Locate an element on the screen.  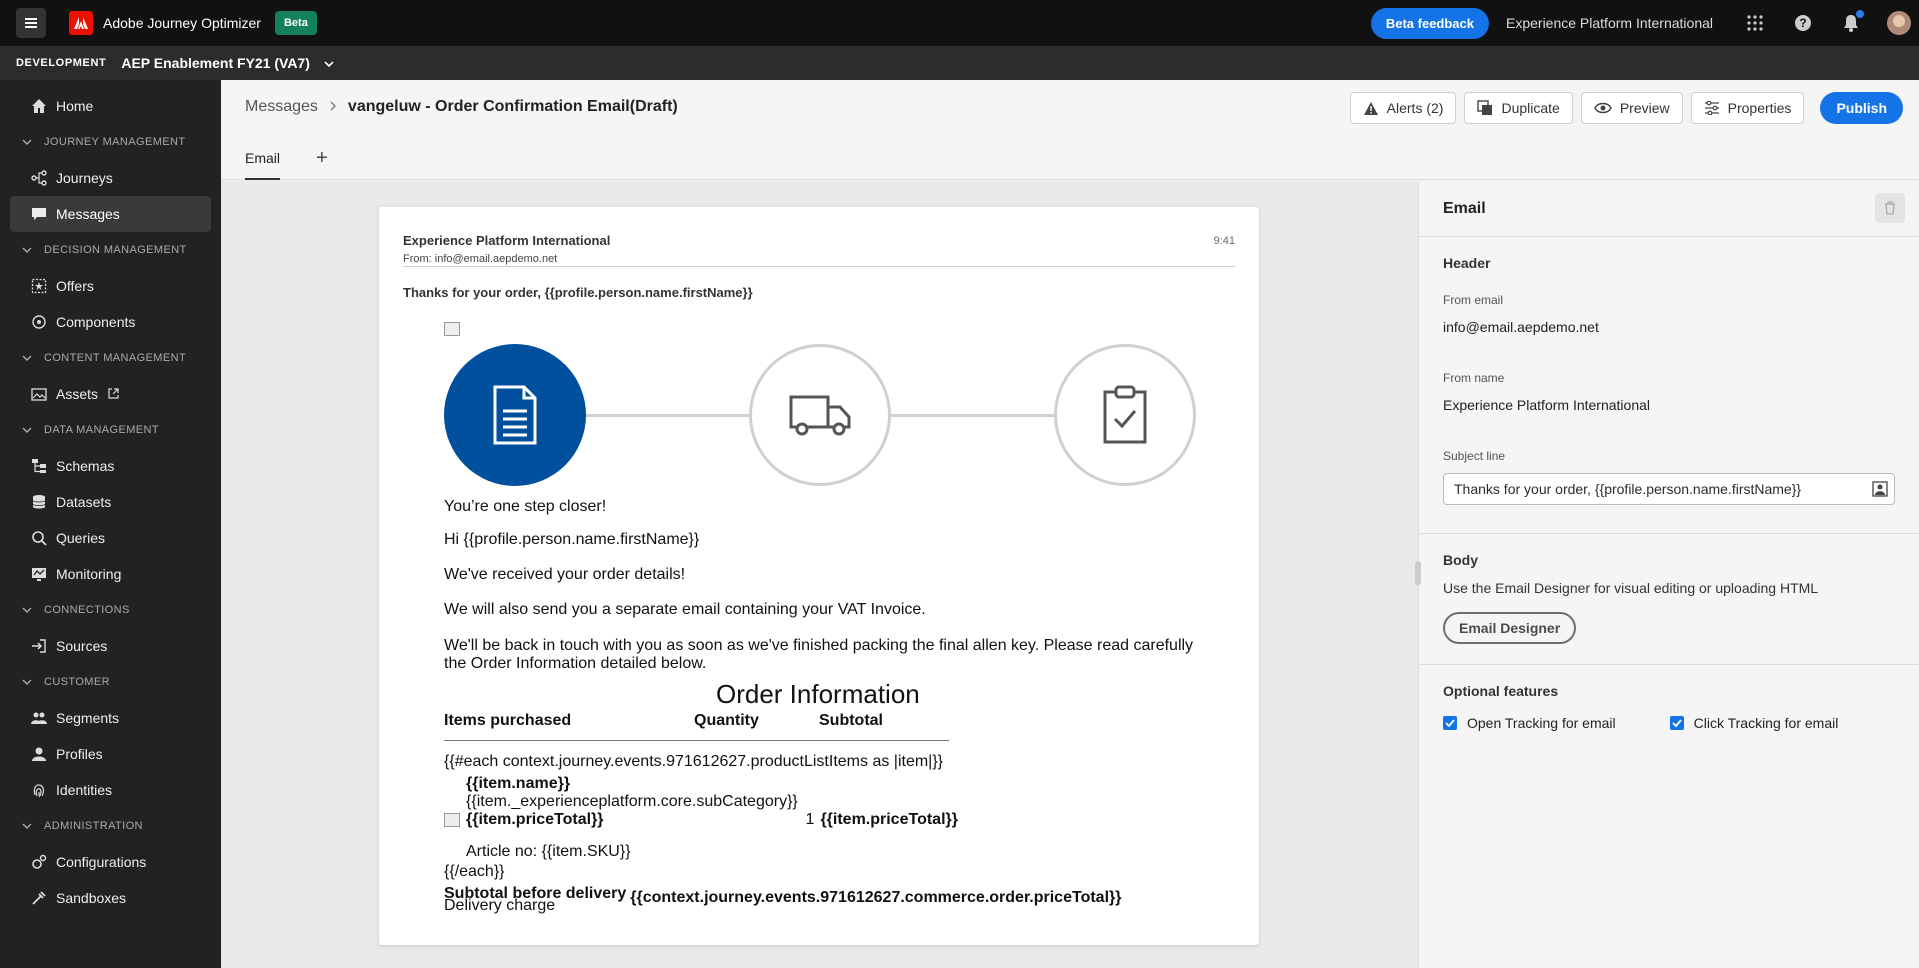
sidebar-item-profiles: Profiles is located at coordinates (110, 754).